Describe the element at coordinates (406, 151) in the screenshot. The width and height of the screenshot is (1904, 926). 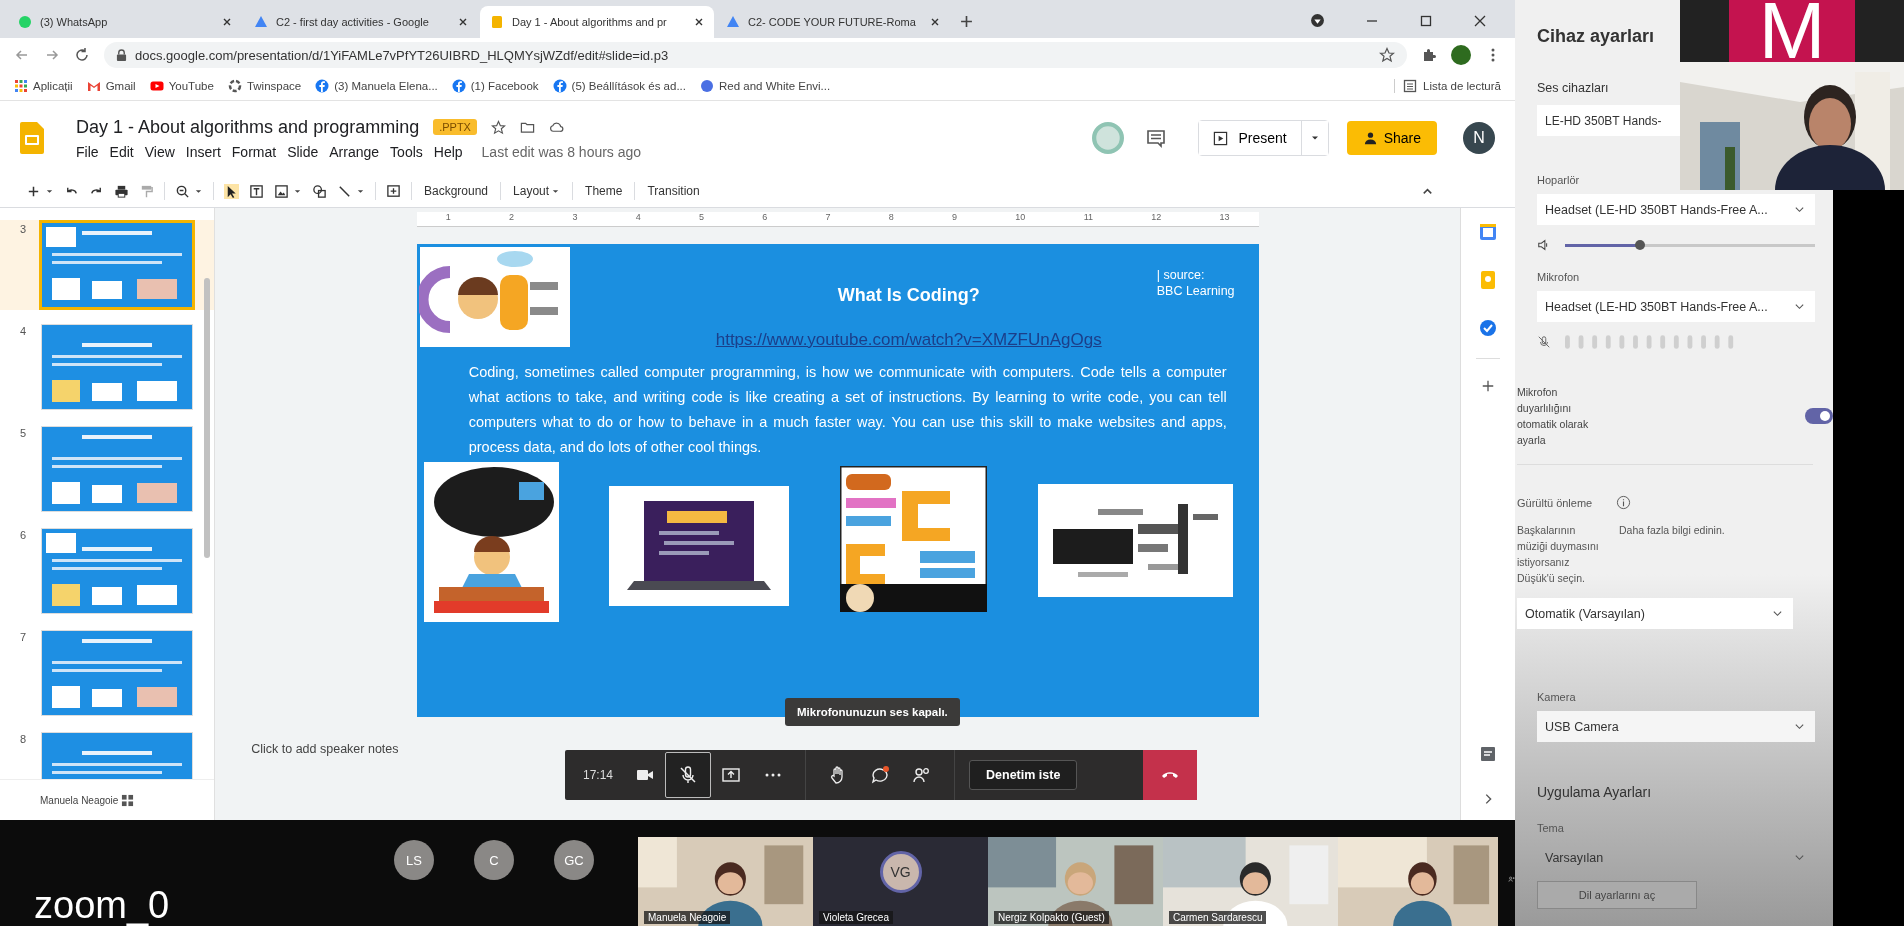
I see `menu-item: Tools` at that location.